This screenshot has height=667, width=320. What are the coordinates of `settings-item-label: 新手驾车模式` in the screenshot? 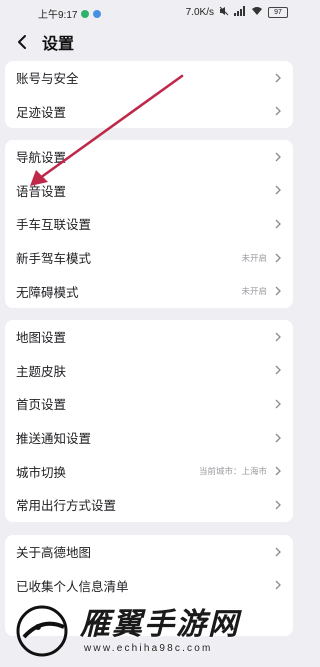 It's located at (54, 259).